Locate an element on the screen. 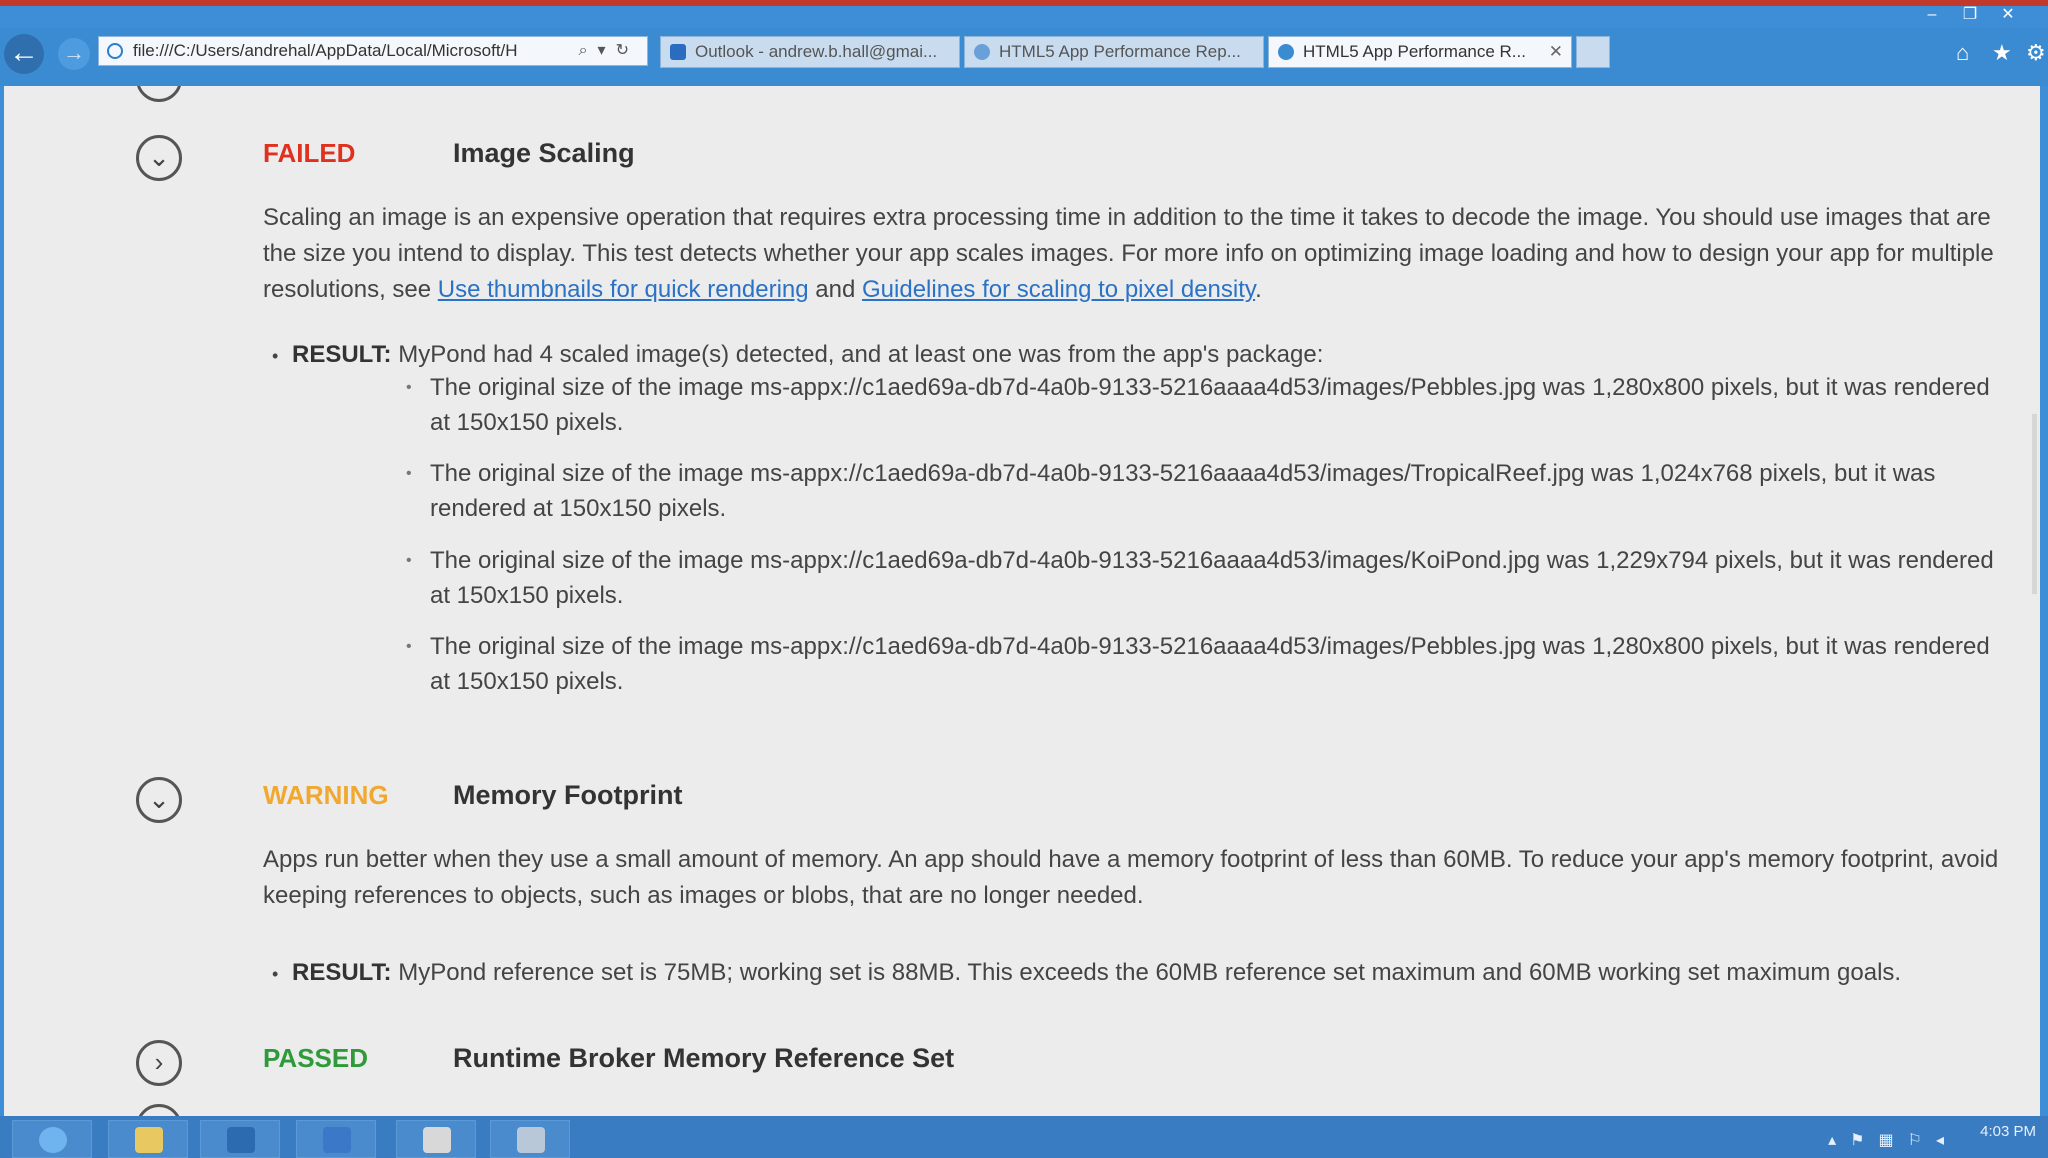 The height and width of the screenshot is (1158, 2048). section-title: Memory Footprint is located at coordinates (568, 795).